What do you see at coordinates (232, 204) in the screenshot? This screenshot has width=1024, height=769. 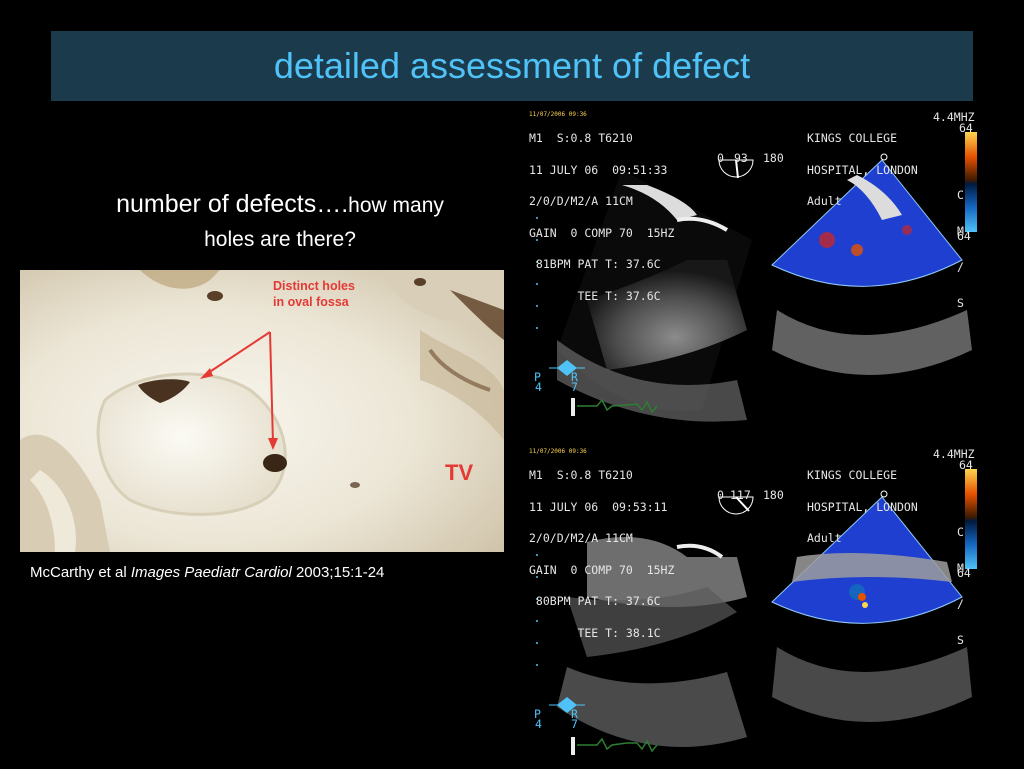 I see `question-main: number of defects….` at bounding box center [232, 204].